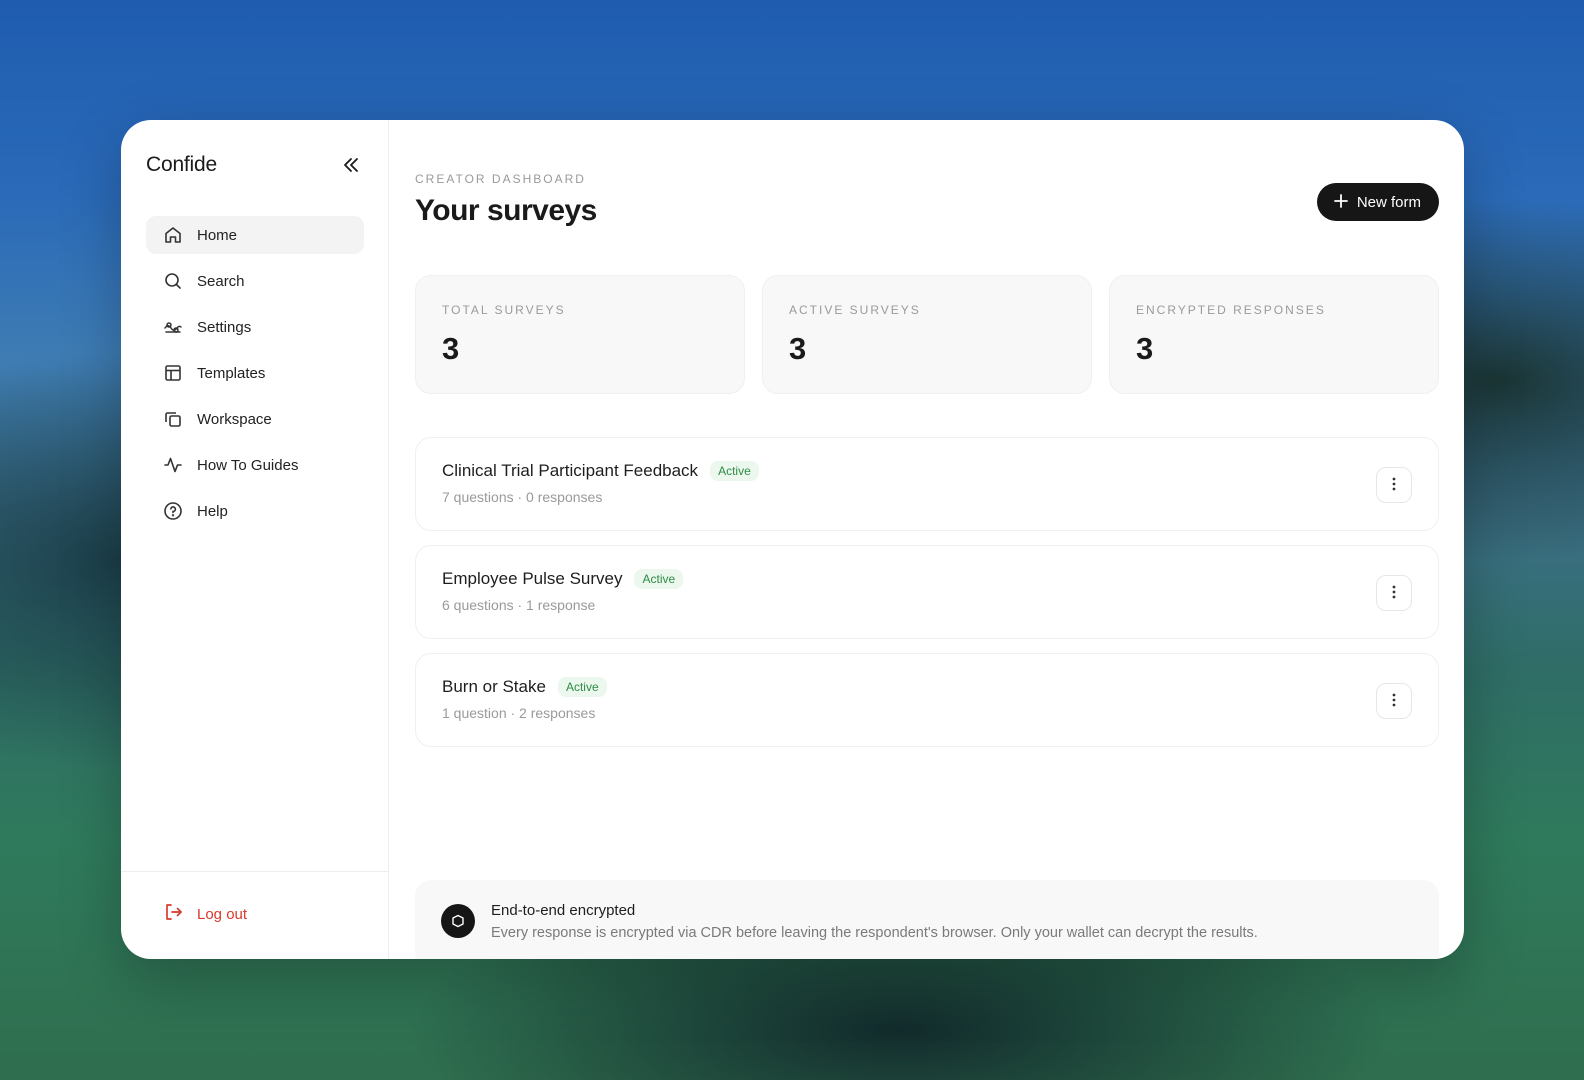  Describe the element at coordinates (248, 465) in the screenshot. I see `sidebar-item-label: How To Guides` at that location.